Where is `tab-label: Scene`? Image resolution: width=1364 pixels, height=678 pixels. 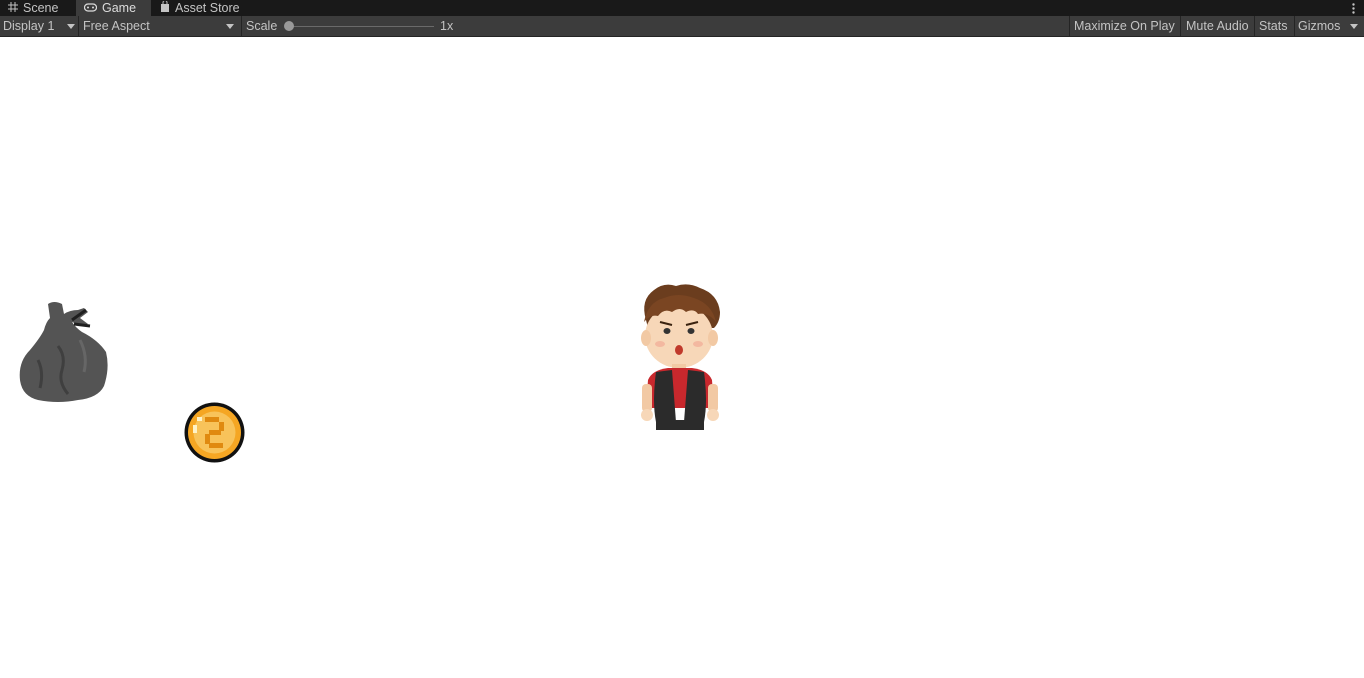 tab-label: Scene is located at coordinates (41, 8).